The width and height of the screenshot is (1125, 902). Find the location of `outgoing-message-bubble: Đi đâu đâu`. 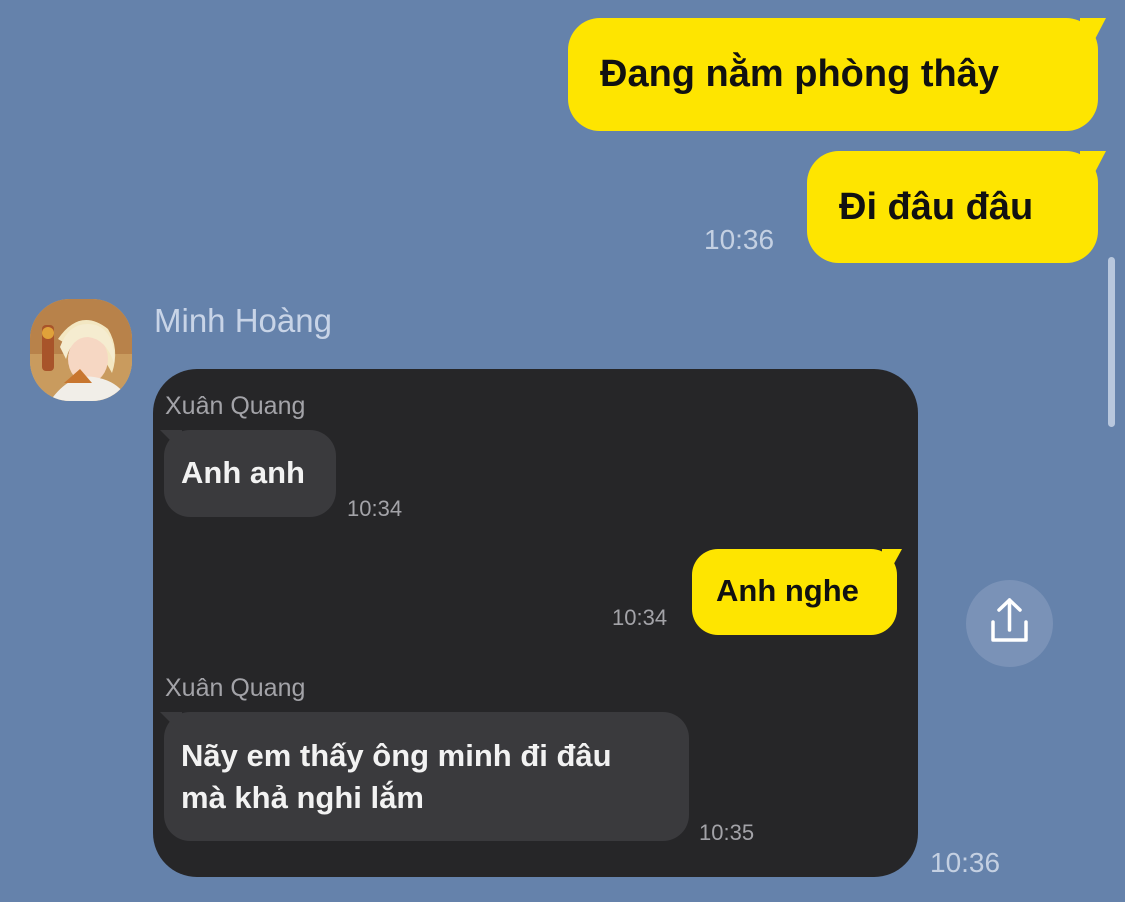

outgoing-message-bubble: Đi đâu đâu is located at coordinates (956, 207).